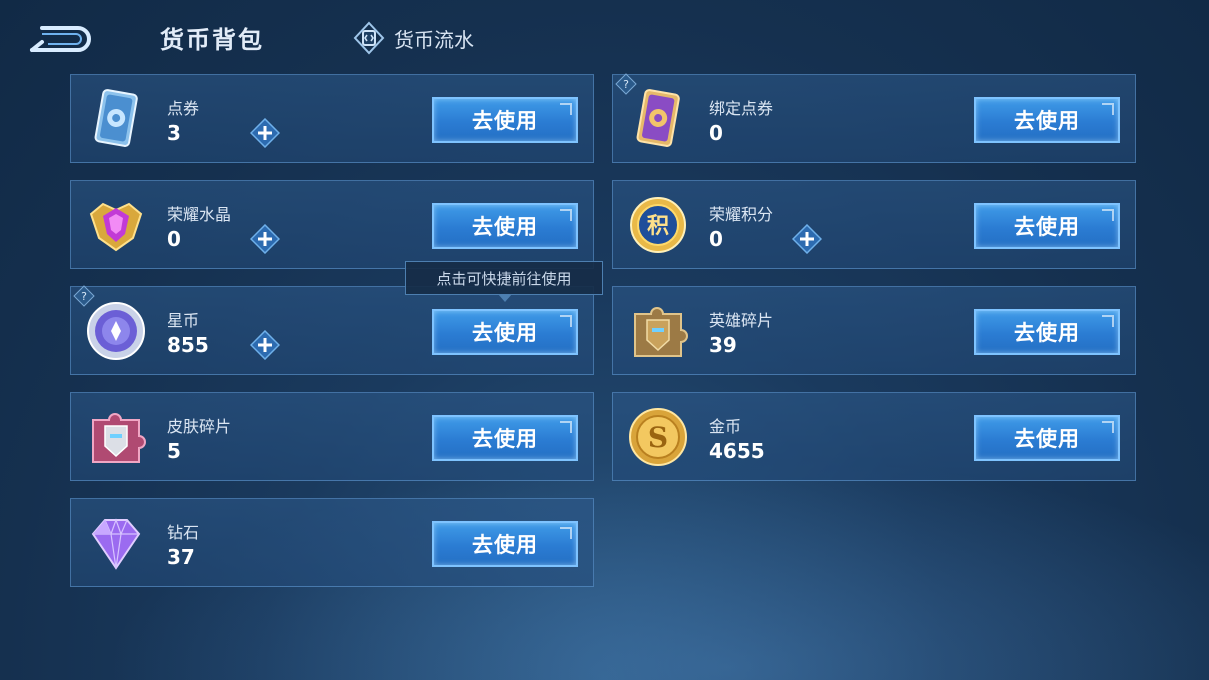 The width and height of the screenshot is (1209, 680). I want to click on currency-card-diamond: 钻石 37 去使用, so click(332, 542).